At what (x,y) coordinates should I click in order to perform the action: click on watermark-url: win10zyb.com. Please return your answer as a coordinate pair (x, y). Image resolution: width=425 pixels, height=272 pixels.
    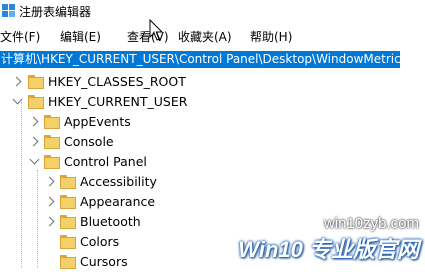
    Looking at the image, I should click on (371, 223).